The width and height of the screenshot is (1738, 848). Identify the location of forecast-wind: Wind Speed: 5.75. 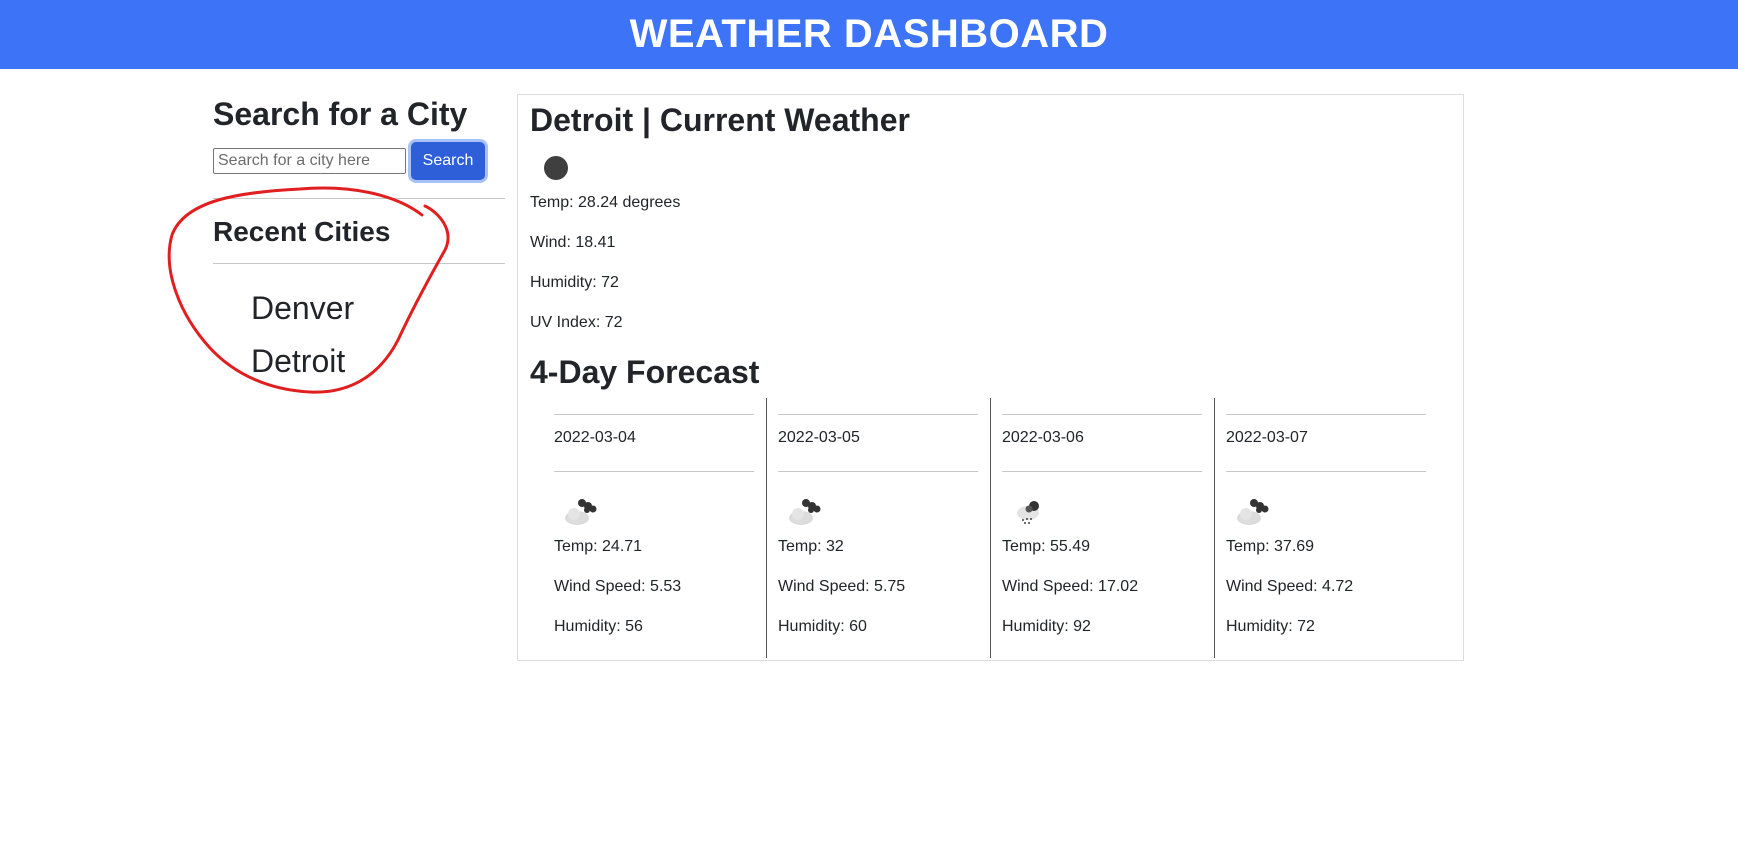
(842, 586).